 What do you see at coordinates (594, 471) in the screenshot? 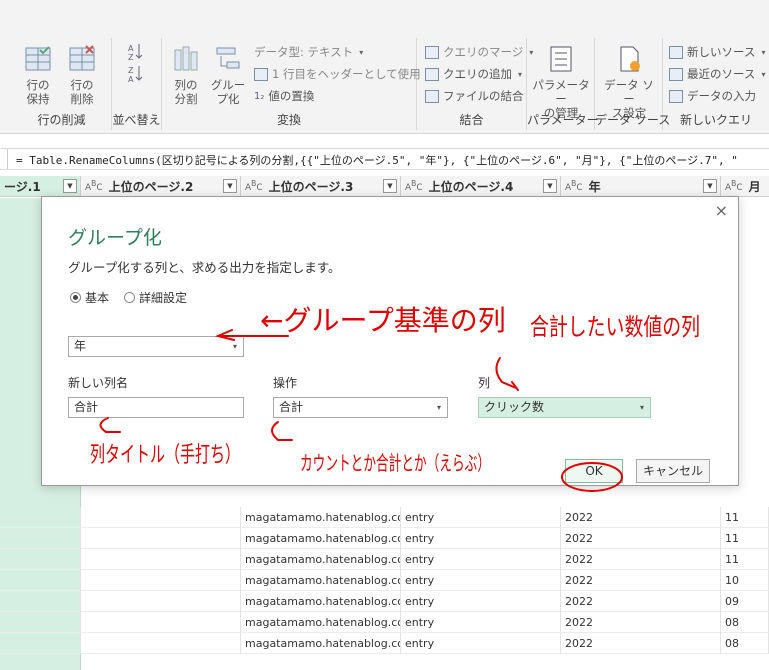
I see `ok-button: OK` at bounding box center [594, 471].